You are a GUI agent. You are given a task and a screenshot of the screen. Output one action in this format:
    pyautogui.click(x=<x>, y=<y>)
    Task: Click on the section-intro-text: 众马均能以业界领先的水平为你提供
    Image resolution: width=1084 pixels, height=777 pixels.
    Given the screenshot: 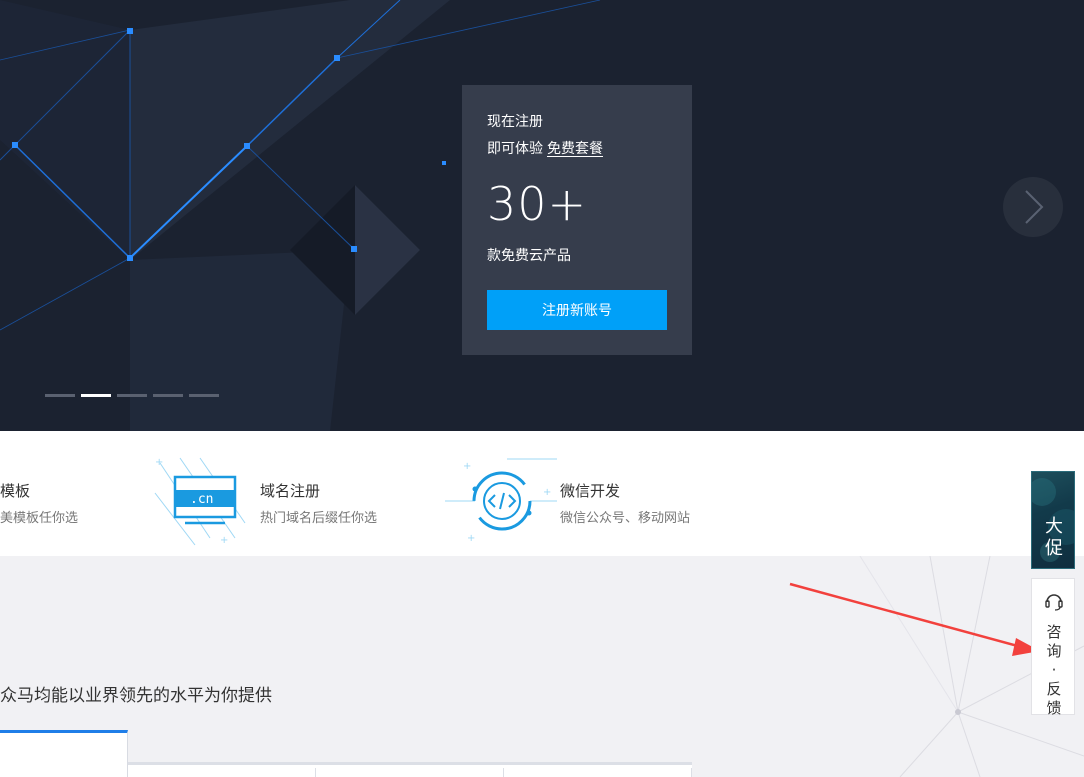 What is the action you would take?
    pyautogui.click(x=136, y=696)
    